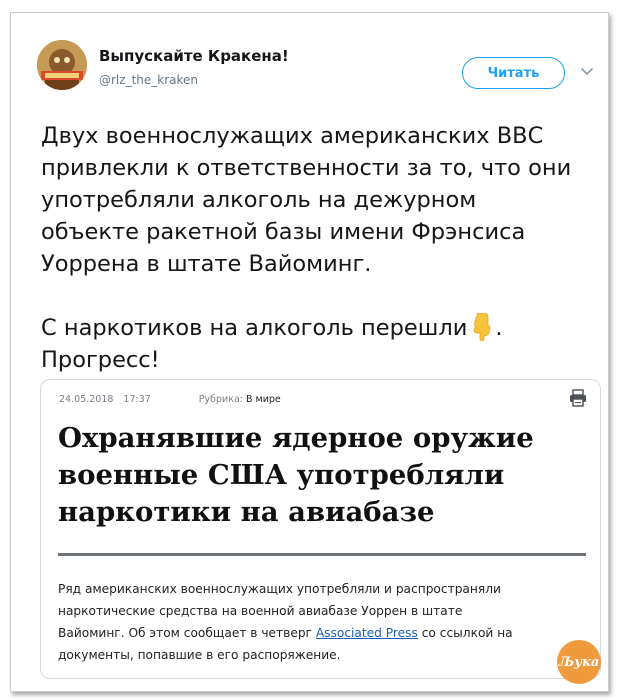 The width and height of the screenshot is (620, 700). Describe the element at coordinates (246, 512) in the screenshot. I see `headline-line: наркотики на авиабазе` at that location.